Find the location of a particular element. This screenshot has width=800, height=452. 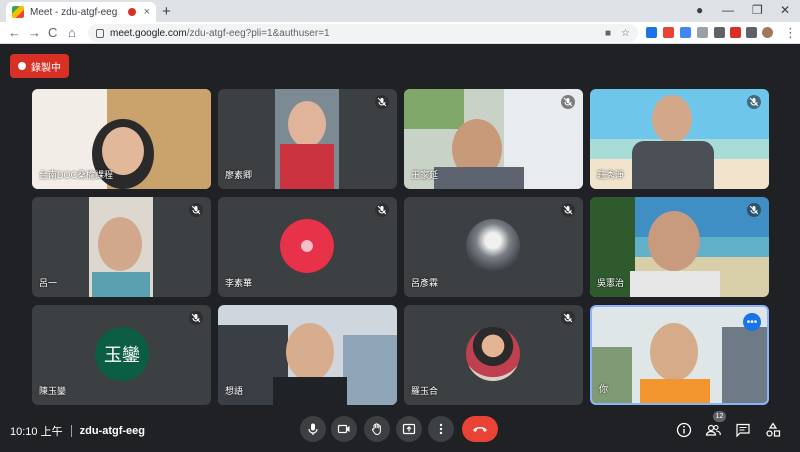

meet-favicon-icon is located at coordinates (18, 12).